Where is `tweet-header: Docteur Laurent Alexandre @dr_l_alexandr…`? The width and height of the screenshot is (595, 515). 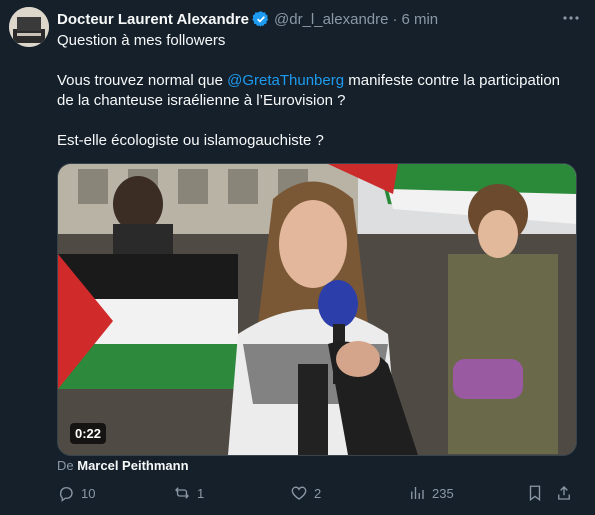
tweet-header: Docteur Laurent Alexandre @dr_l_alexandr… is located at coordinates (247, 19).